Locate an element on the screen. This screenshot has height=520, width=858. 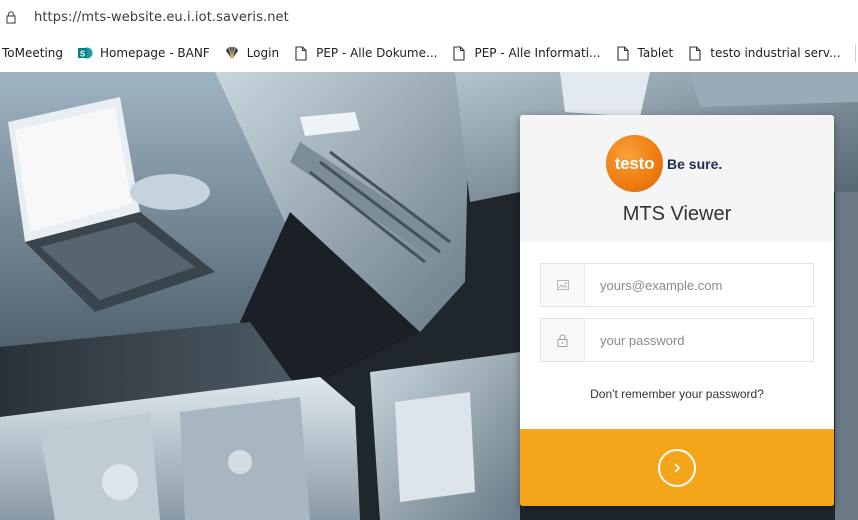
forgot-password-link: Don't remember your password? is located at coordinates (677, 394).